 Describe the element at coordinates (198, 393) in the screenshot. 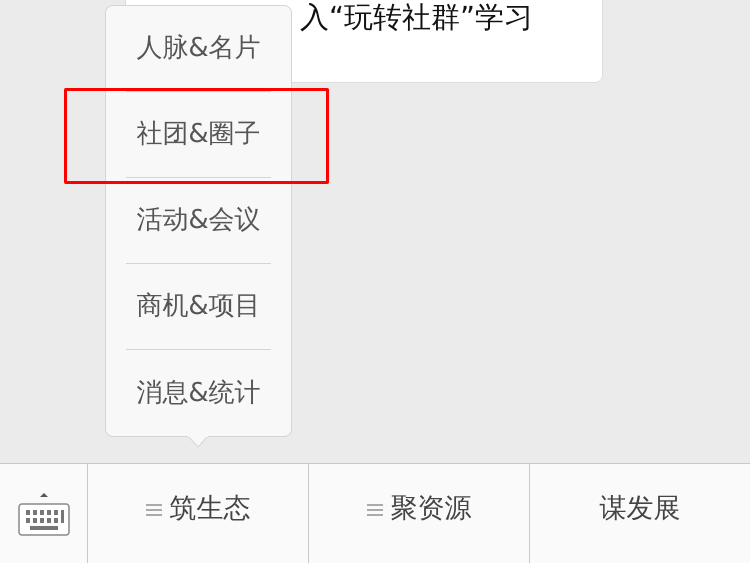

I see `menu-item: 消息&统计` at that location.